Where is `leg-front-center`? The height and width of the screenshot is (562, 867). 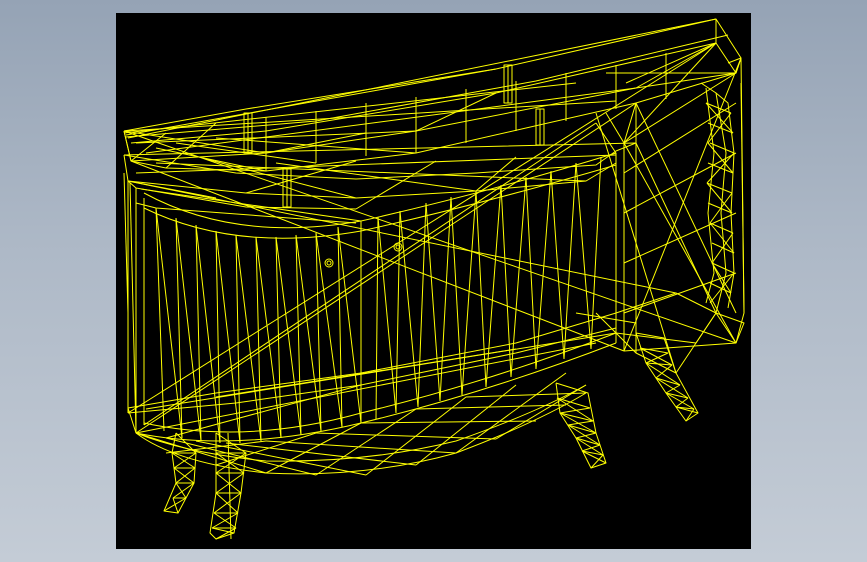
leg-front-center is located at coordinates (228, 486).